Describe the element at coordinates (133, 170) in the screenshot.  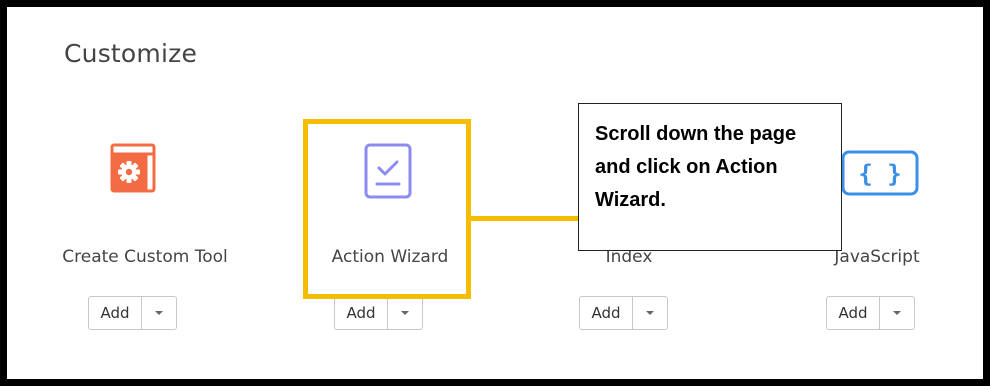
I see `custom-tool-gear-icon` at that location.